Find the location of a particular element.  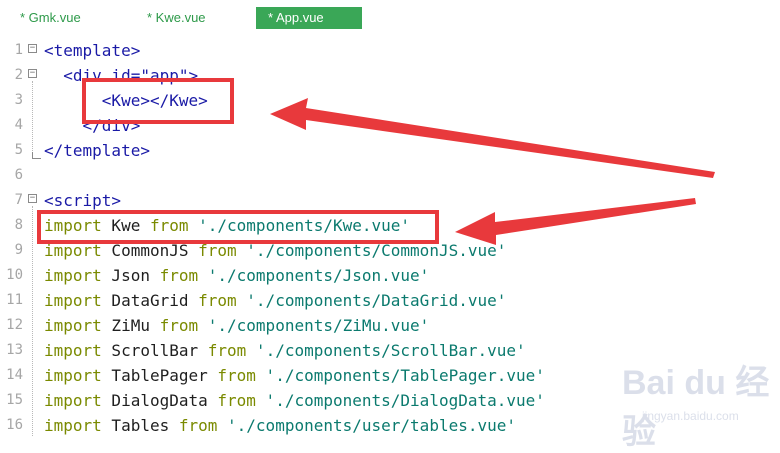

watermark-logo: Bai du 经验 is located at coordinates (696, 407).